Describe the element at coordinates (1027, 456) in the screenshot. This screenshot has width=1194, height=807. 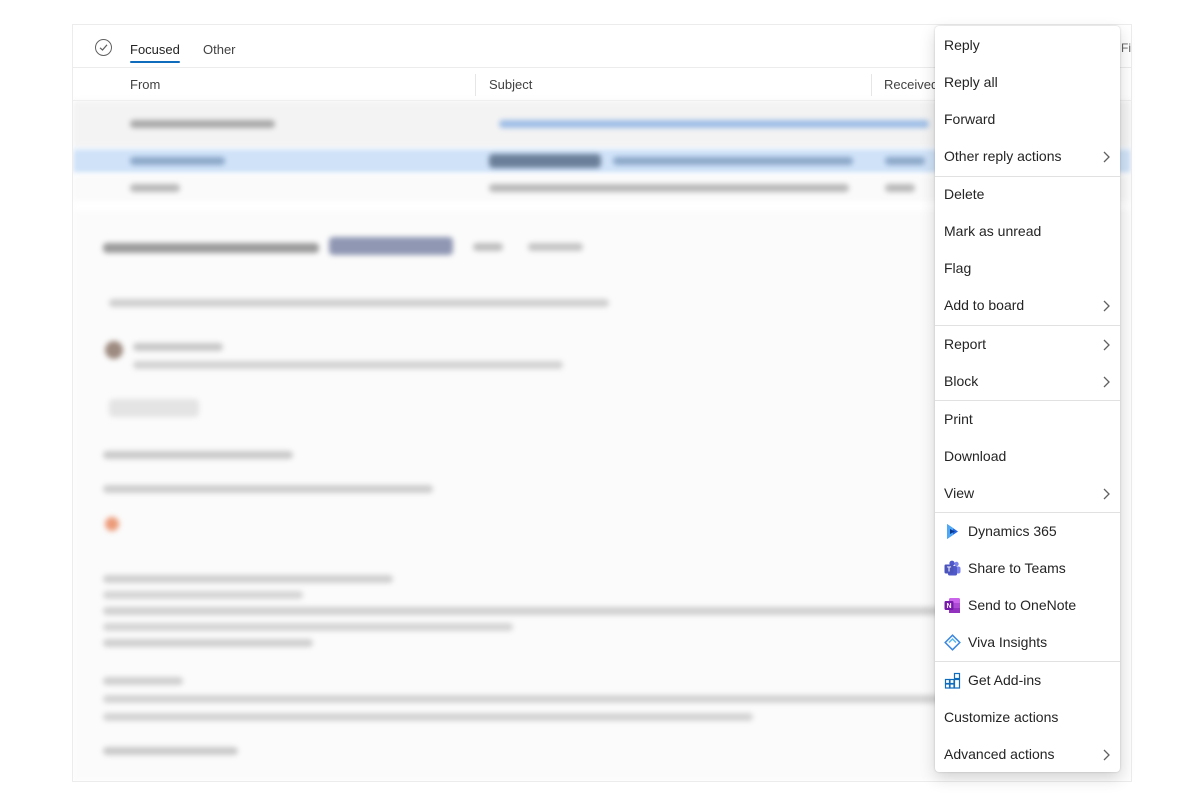
I see `menu-item-download: Download` at that location.